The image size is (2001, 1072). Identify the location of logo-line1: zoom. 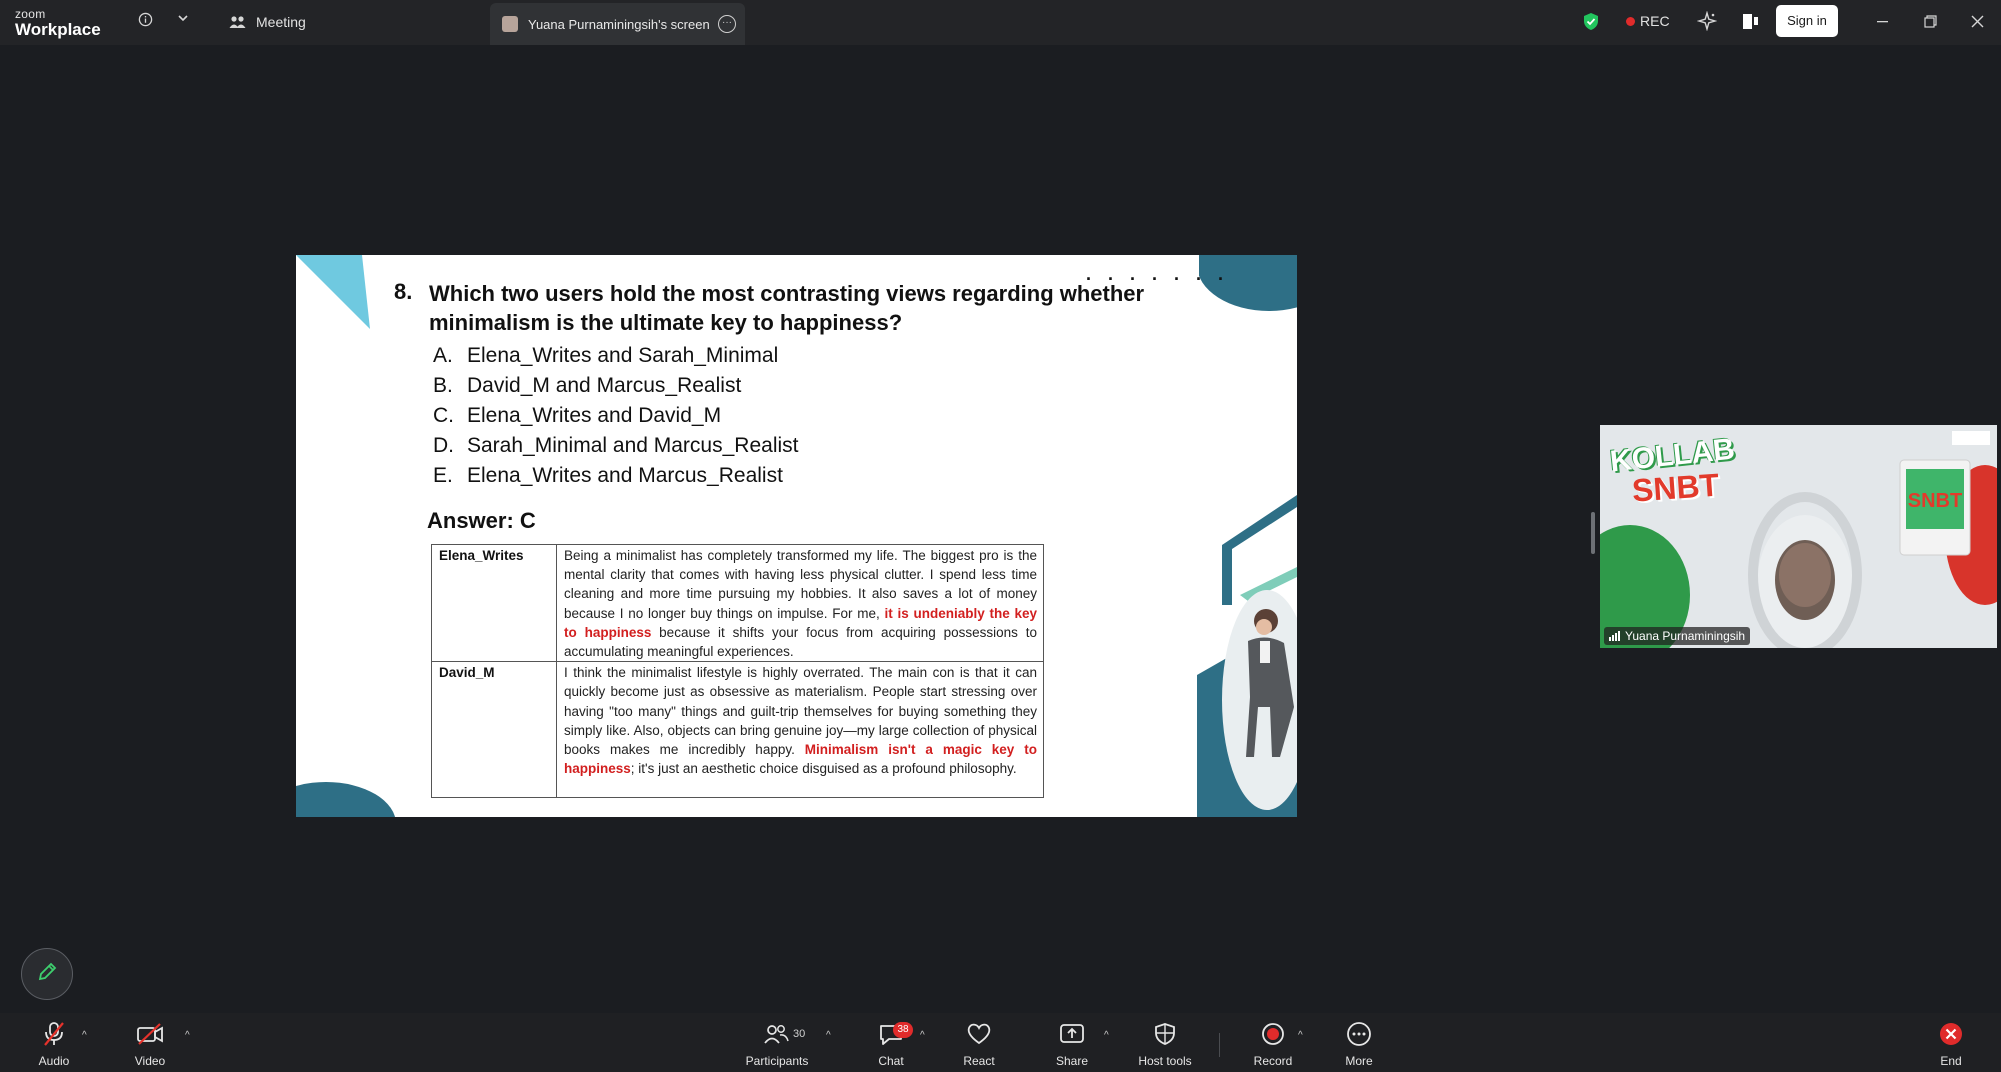
(30, 14).